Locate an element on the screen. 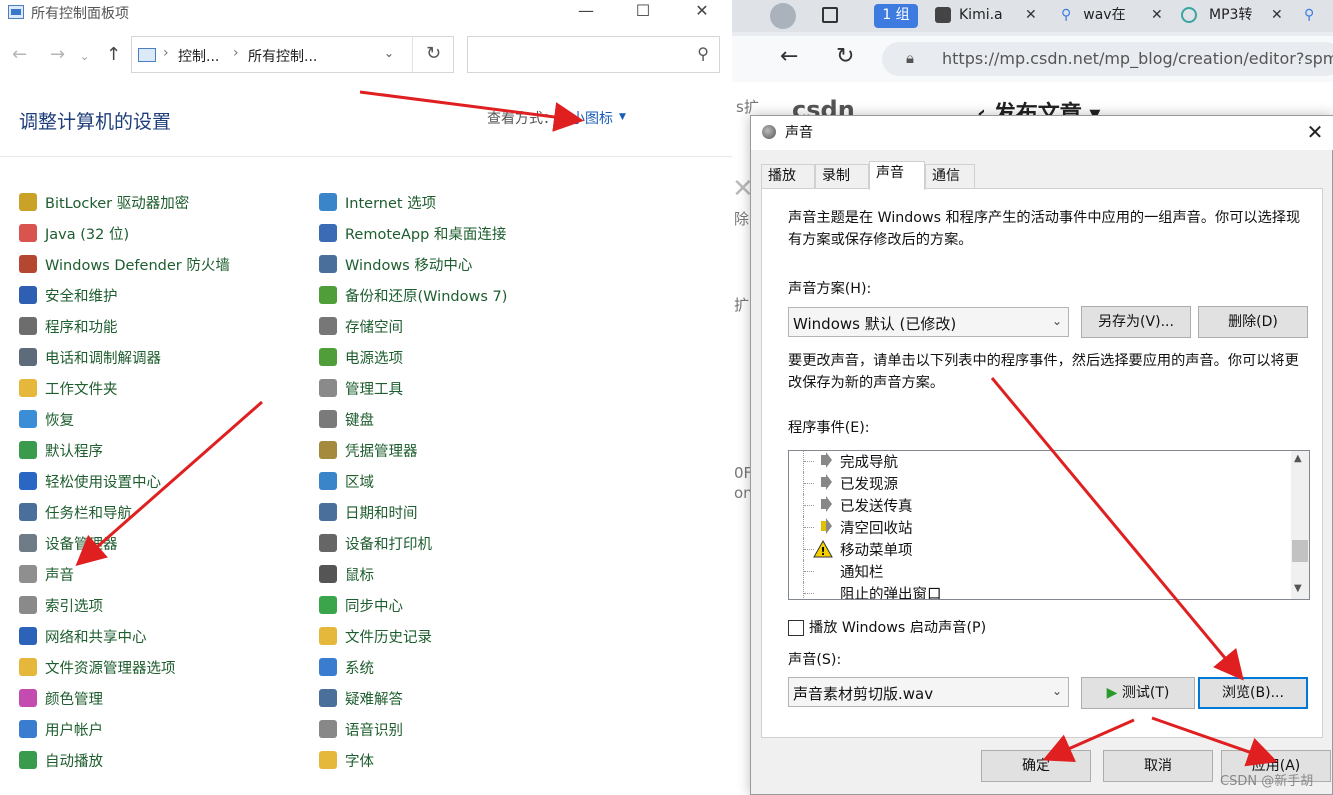  cp-item: 文件历史记录 is located at coordinates (375, 636).